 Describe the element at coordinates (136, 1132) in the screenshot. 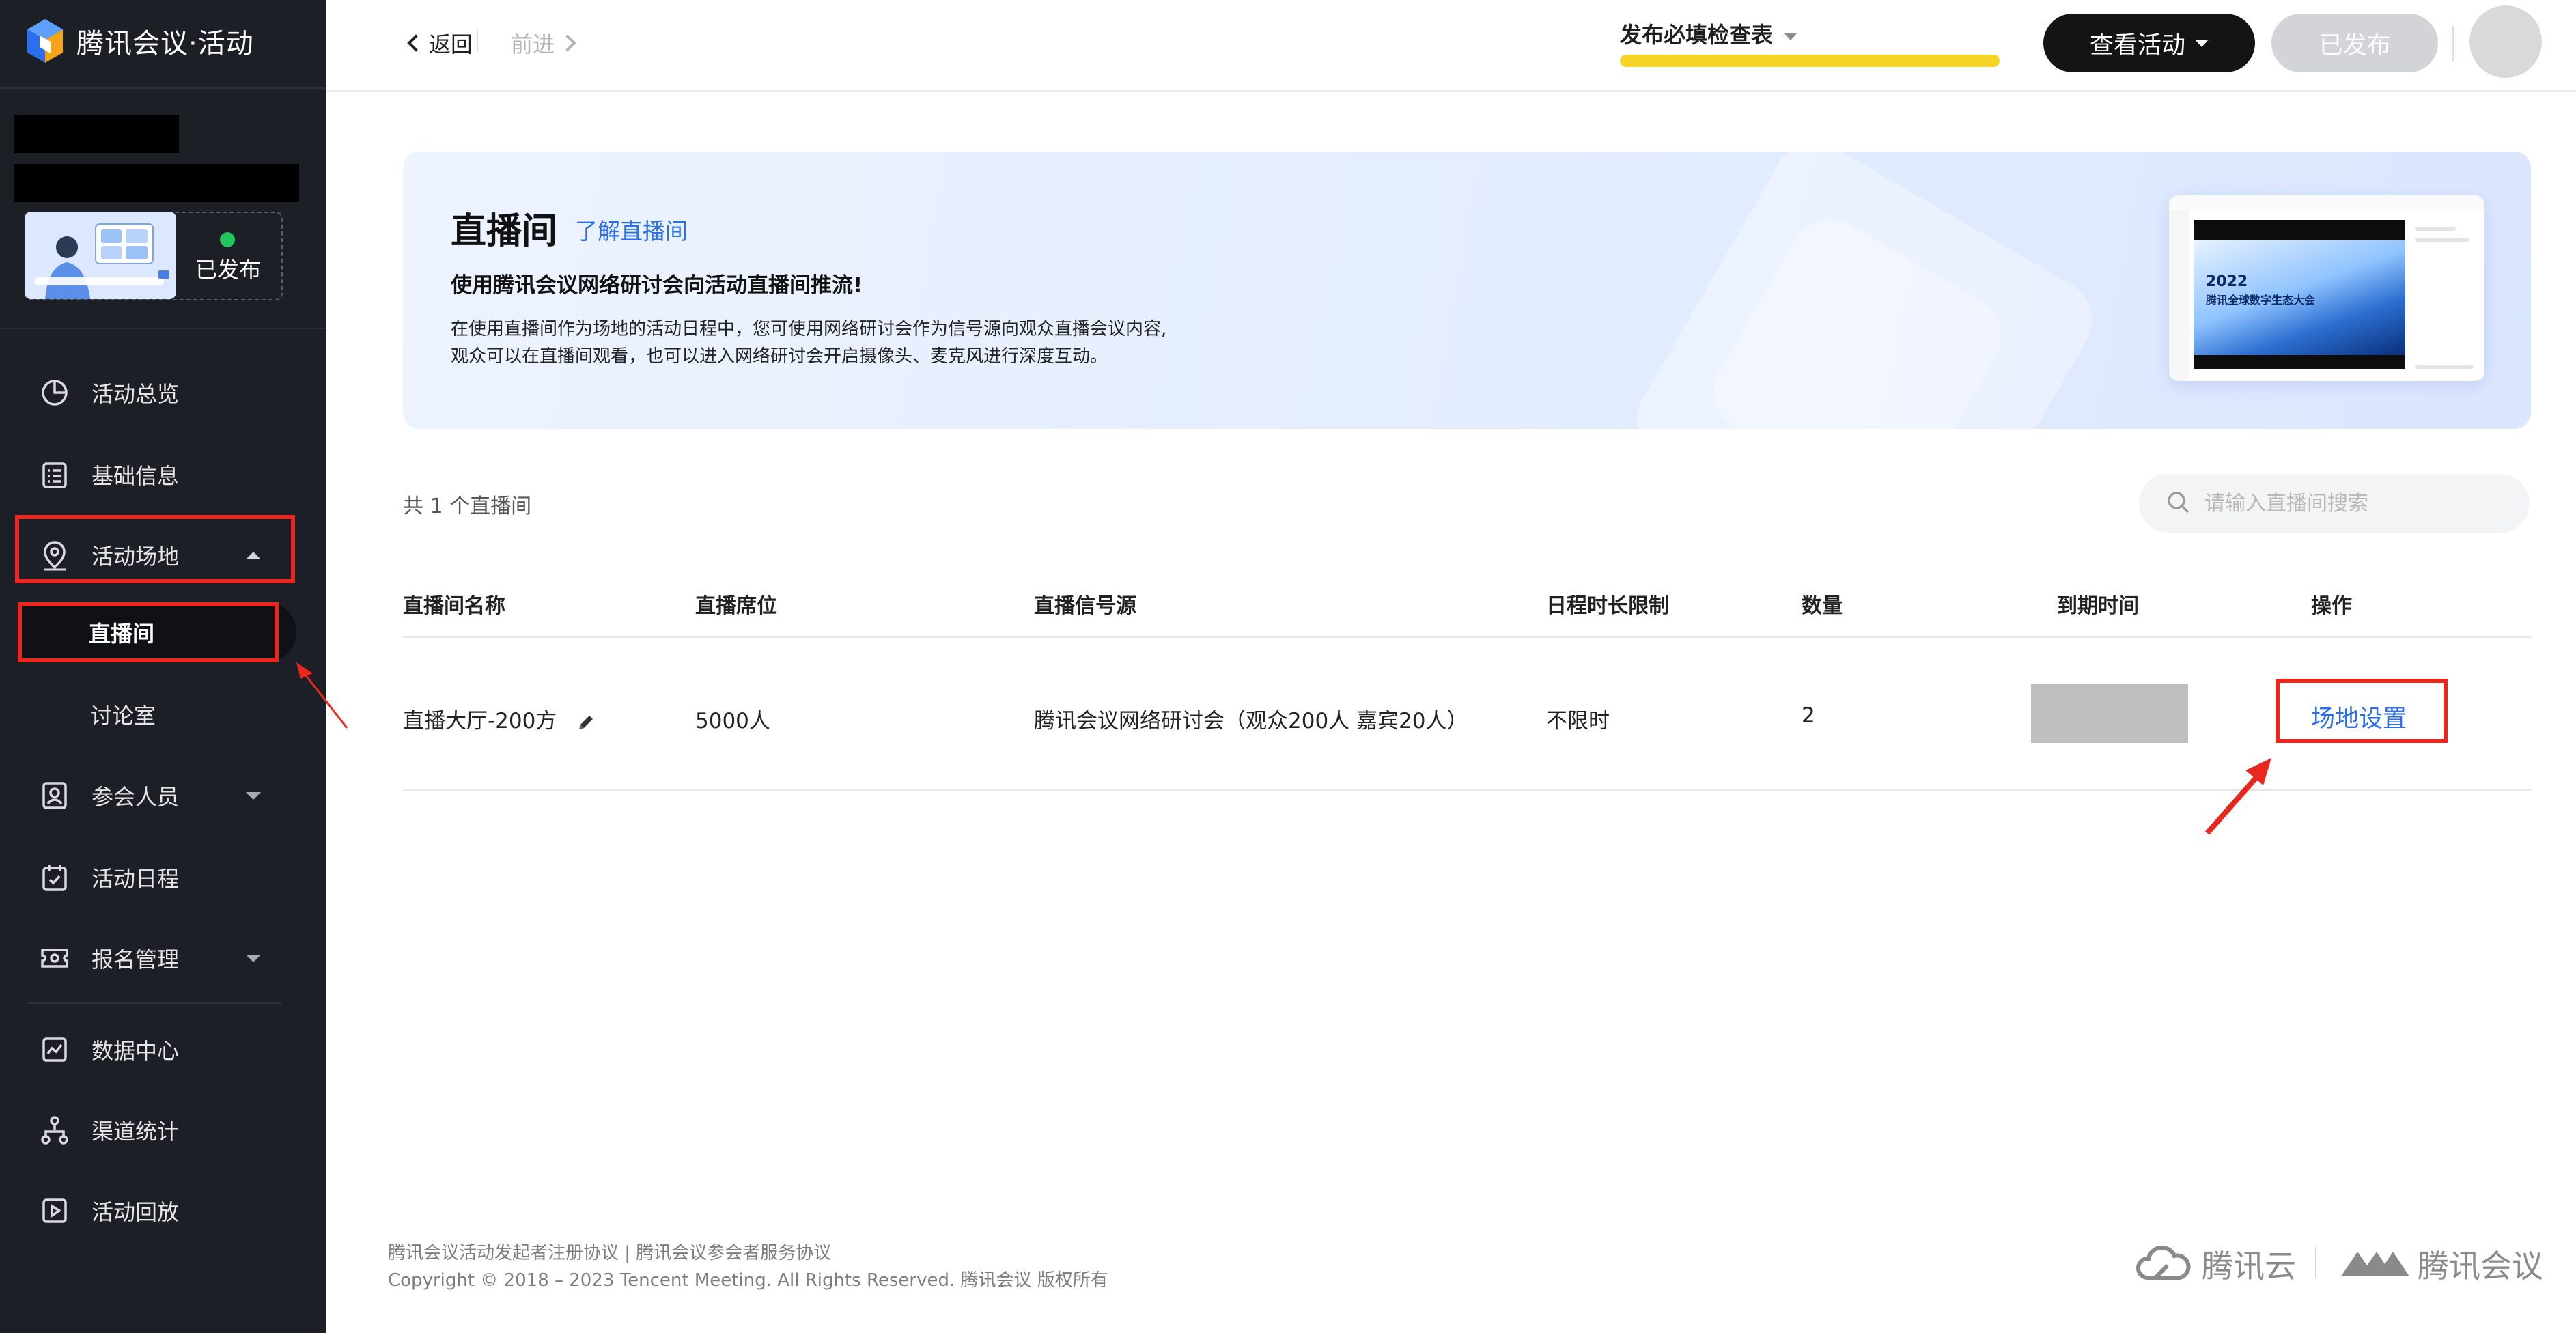

I see `sidebar-item-label: 渠道统计` at that location.